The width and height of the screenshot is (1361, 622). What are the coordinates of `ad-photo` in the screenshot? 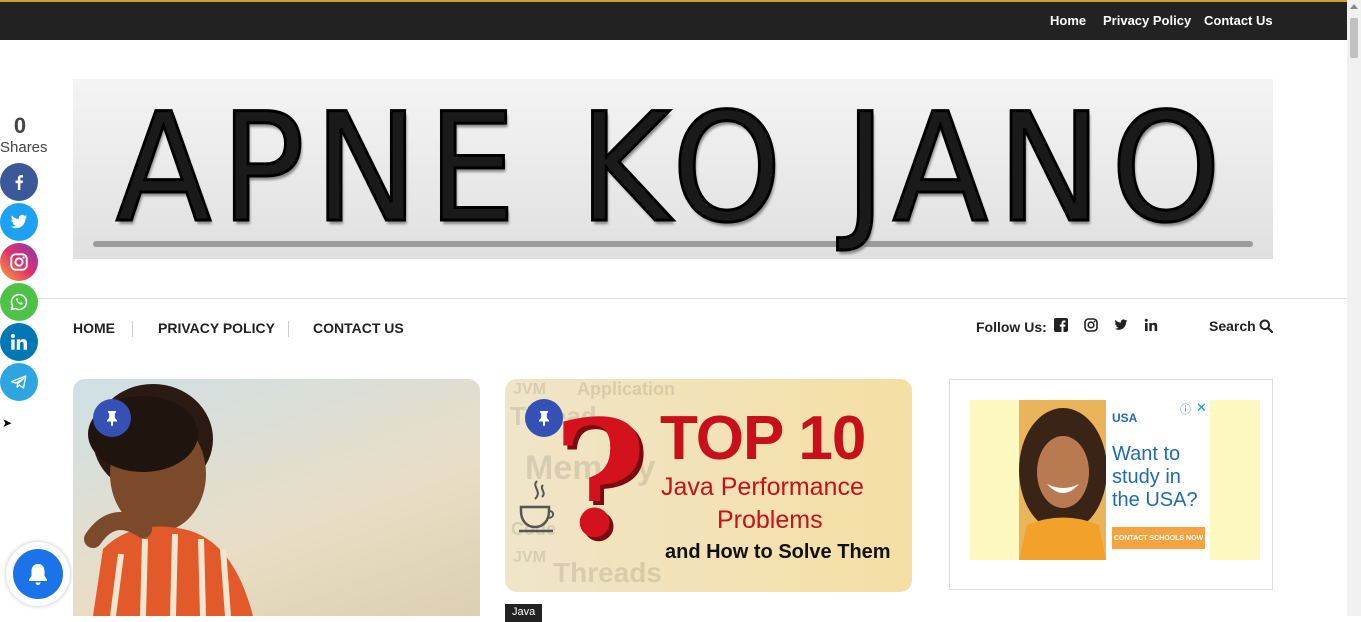 It's located at (1062, 480).